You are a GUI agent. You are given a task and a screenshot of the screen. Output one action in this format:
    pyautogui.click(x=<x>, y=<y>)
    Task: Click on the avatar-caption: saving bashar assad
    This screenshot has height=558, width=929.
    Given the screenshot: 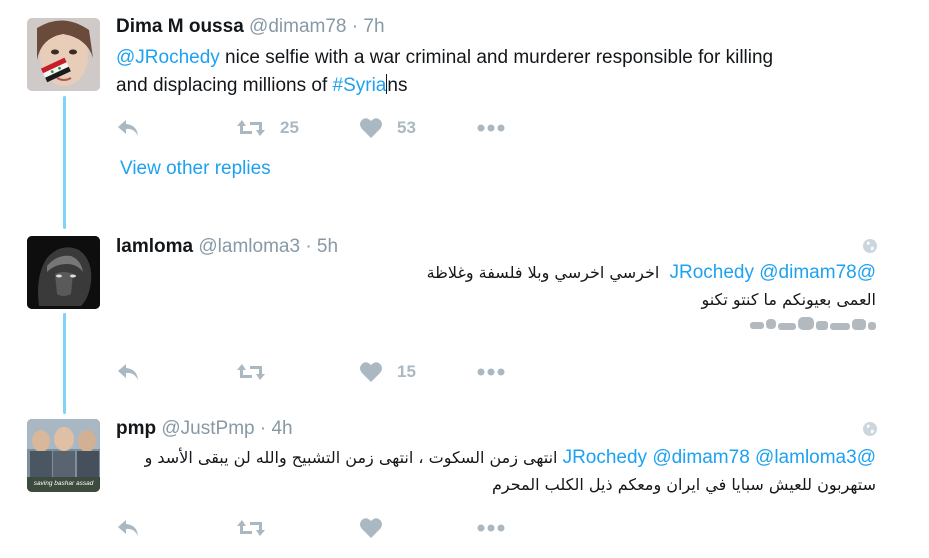 What is the action you would take?
    pyautogui.click(x=63, y=483)
    